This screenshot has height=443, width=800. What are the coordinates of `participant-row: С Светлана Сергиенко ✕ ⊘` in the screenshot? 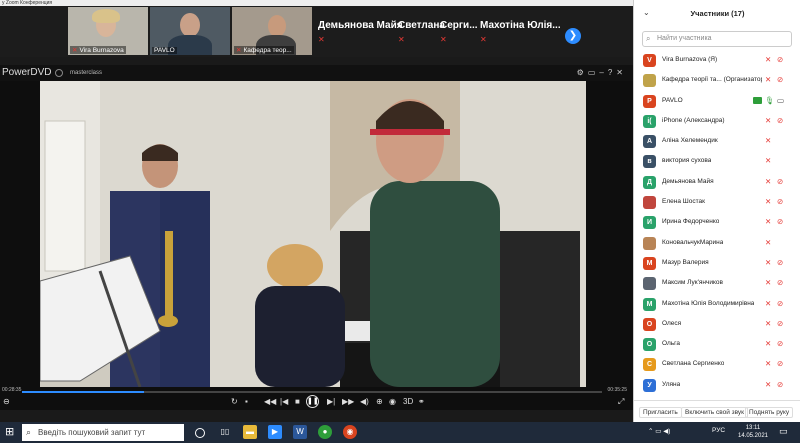 It's located at (717, 365).